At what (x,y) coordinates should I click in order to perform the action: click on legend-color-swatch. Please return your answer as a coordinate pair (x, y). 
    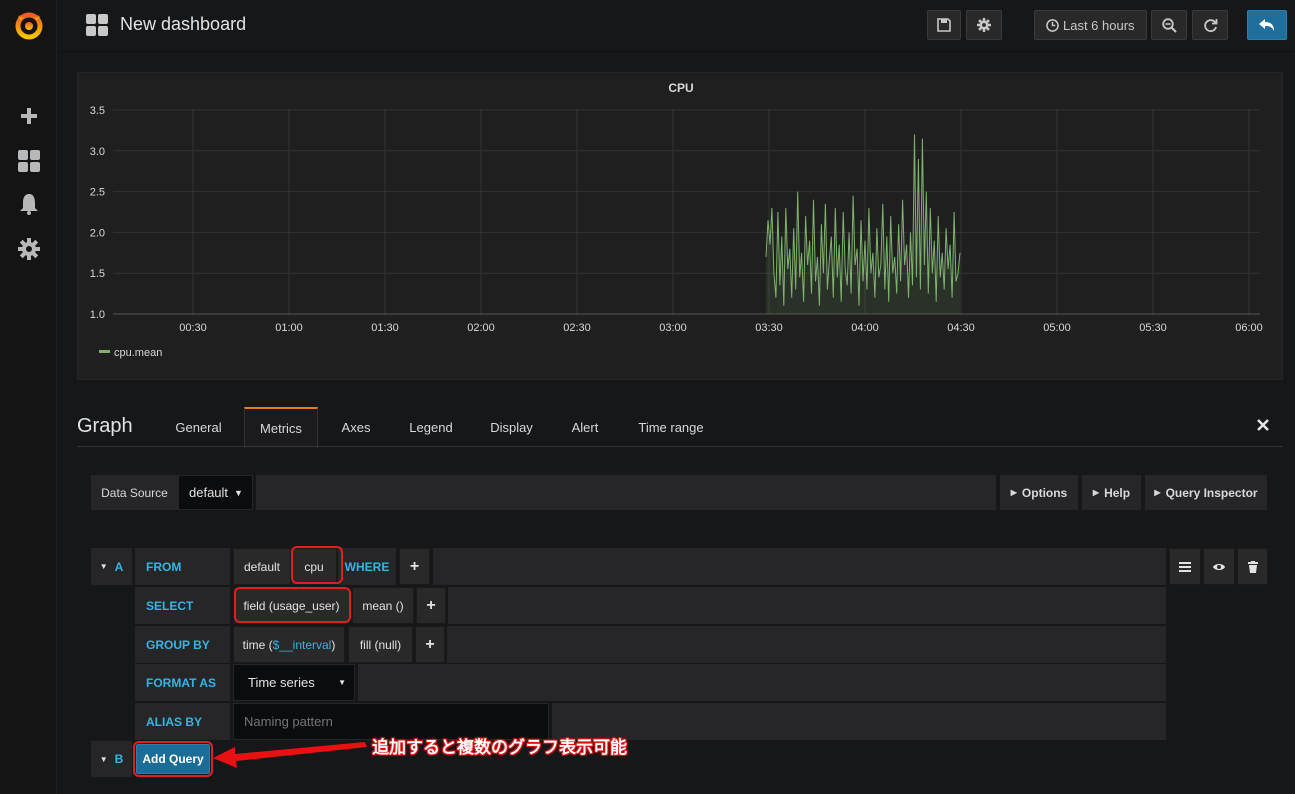
    Looking at the image, I should click on (104, 351).